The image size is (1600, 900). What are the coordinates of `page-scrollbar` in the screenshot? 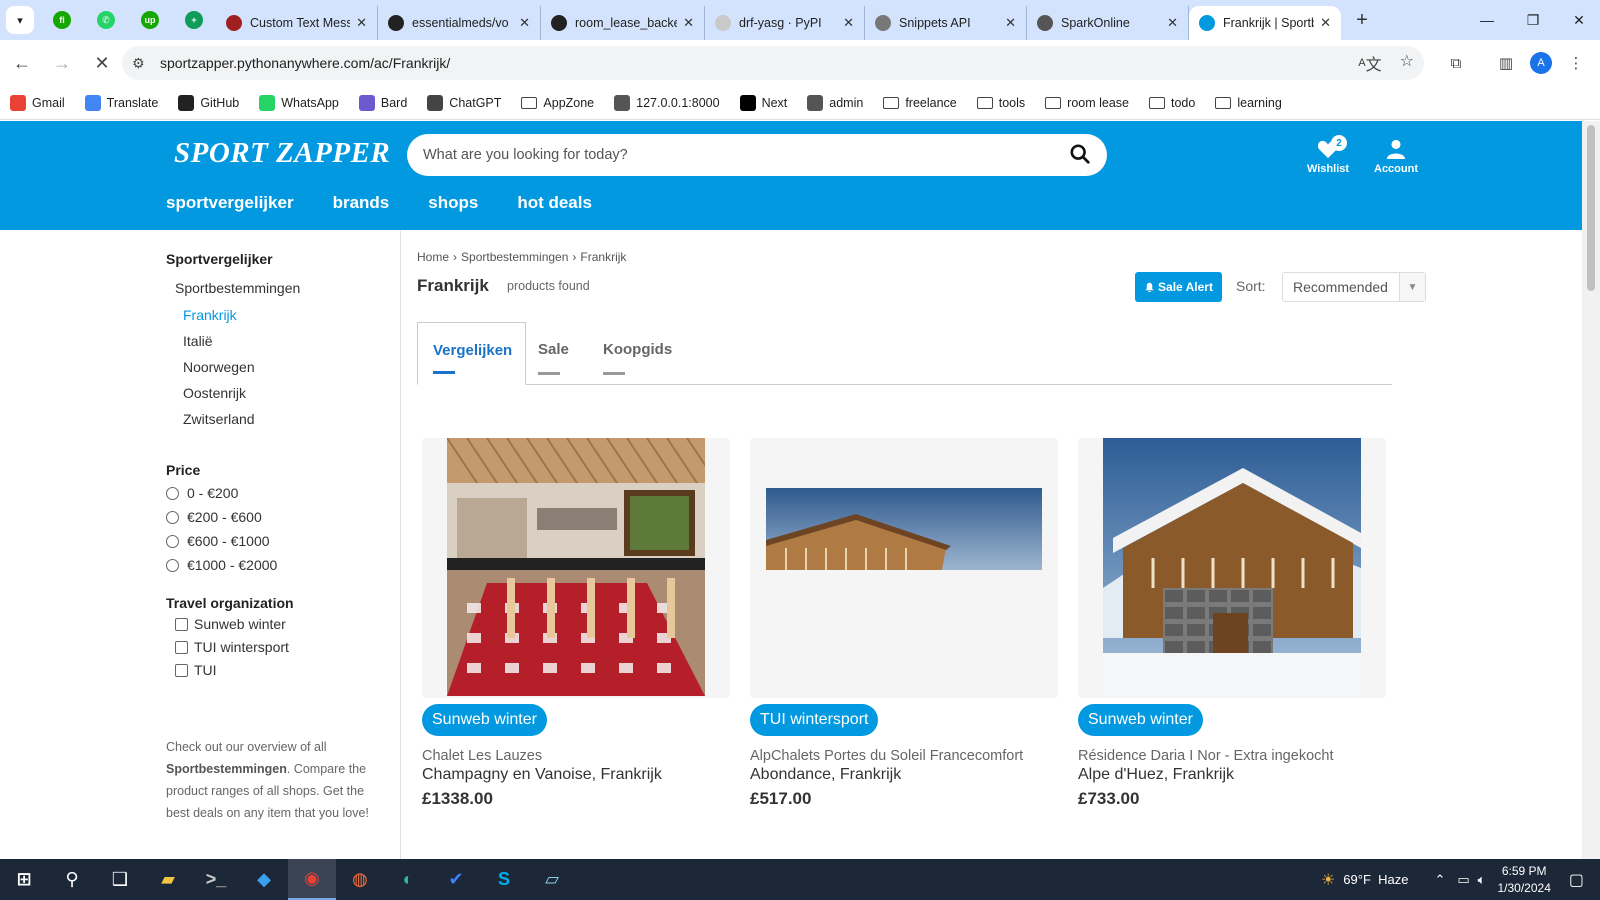 It's located at (1591, 490).